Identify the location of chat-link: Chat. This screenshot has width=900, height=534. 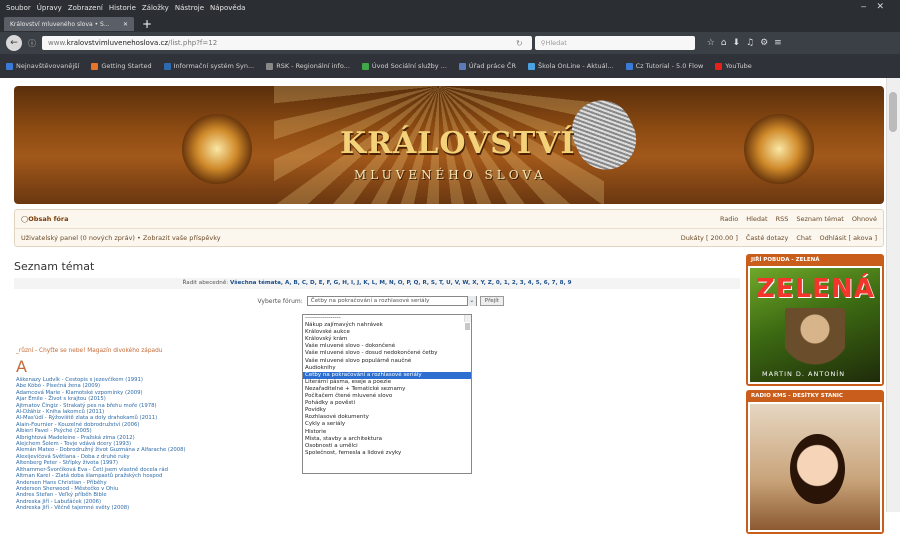
(803, 238).